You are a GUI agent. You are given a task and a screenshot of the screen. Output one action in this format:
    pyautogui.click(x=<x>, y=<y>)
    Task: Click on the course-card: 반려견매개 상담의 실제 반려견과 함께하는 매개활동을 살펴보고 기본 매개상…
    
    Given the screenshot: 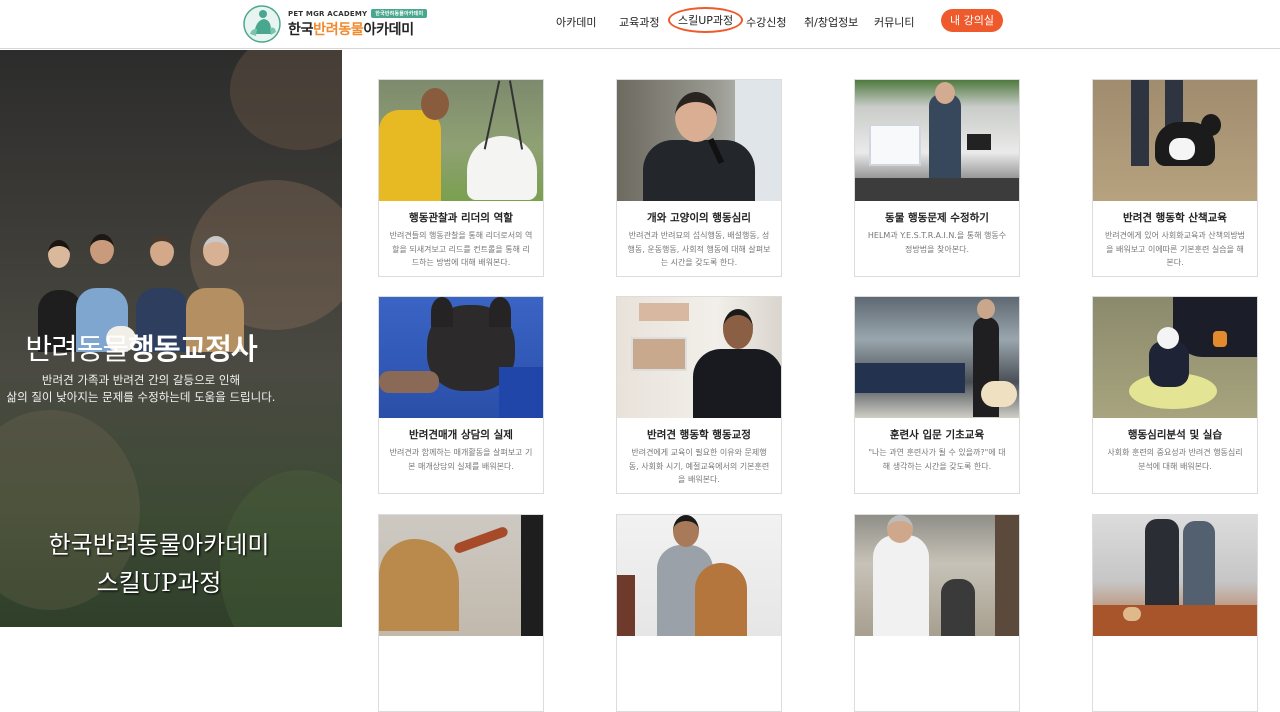 What is the action you would take?
    pyautogui.click(x=461, y=395)
    